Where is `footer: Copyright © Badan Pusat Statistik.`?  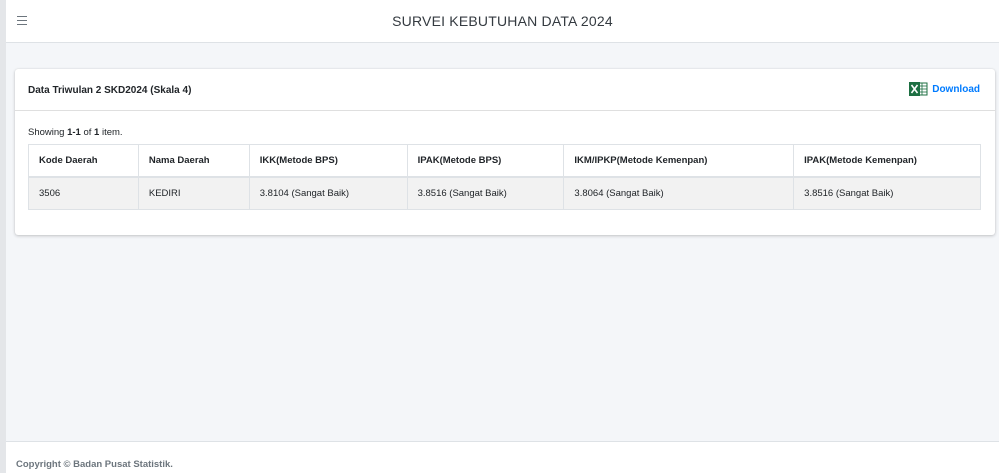
footer: Copyright © Badan Pusat Statistik. is located at coordinates (502, 457).